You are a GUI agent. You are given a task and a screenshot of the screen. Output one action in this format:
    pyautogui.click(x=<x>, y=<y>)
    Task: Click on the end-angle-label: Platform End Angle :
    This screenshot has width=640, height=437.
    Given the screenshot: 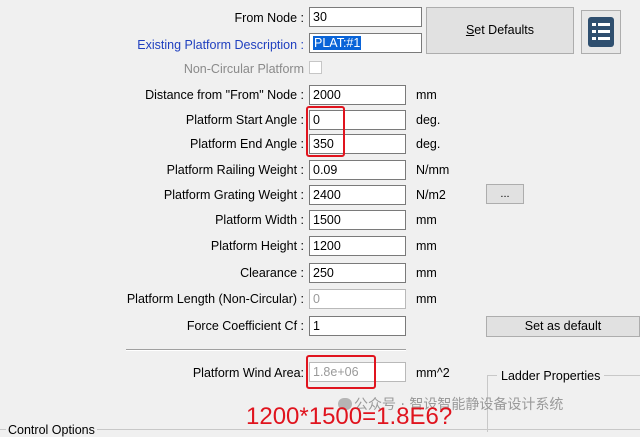 What is the action you would take?
    pyautogui.click(x=247, y=144)
    